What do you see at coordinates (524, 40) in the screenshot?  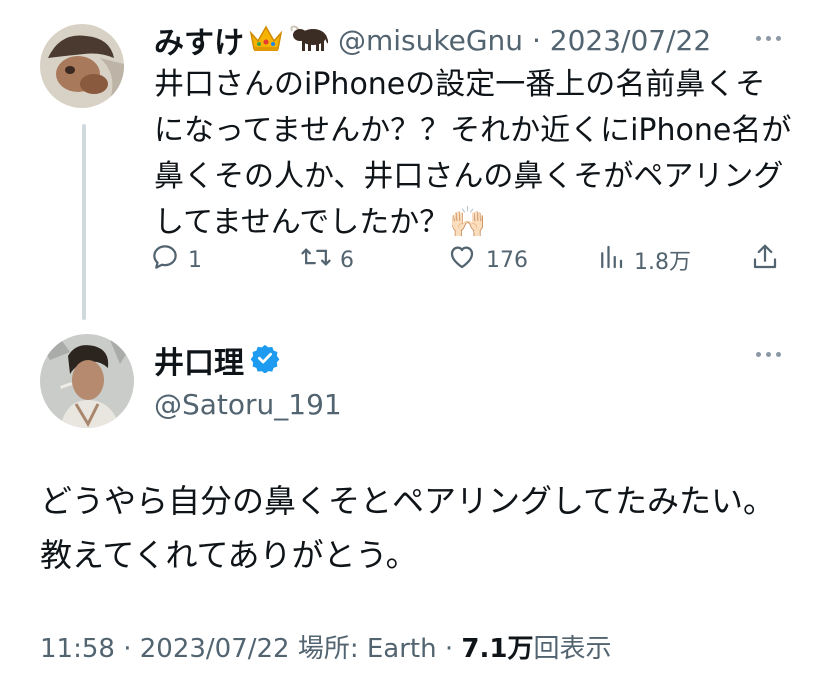 I see `reply-handle-line: @misukeGnu · 2023/07/22` at bounding box center [524, 40].